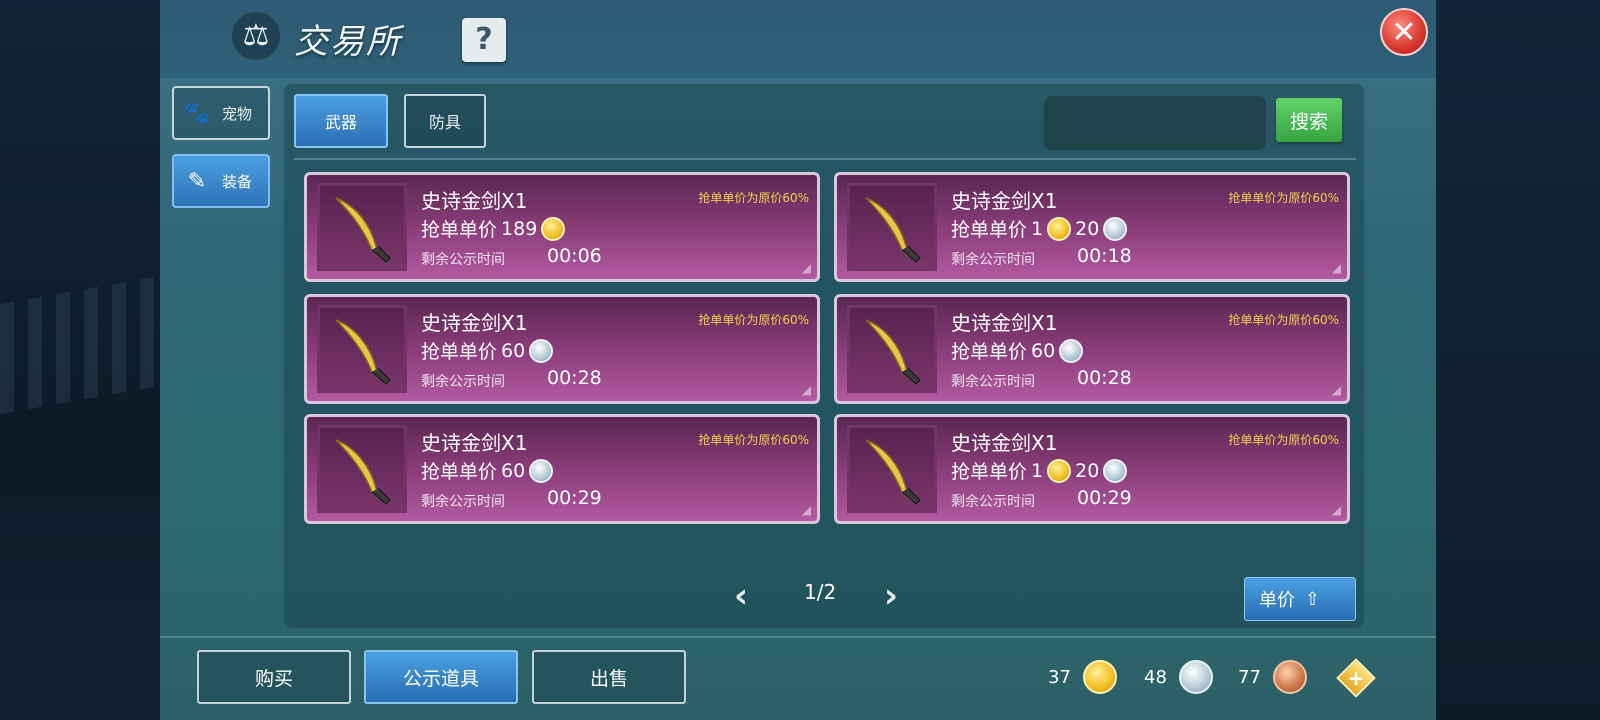  What do you see at coordinates (80, 360) in the screenshot?
I see `background-left` at bounding box center [80, 360].